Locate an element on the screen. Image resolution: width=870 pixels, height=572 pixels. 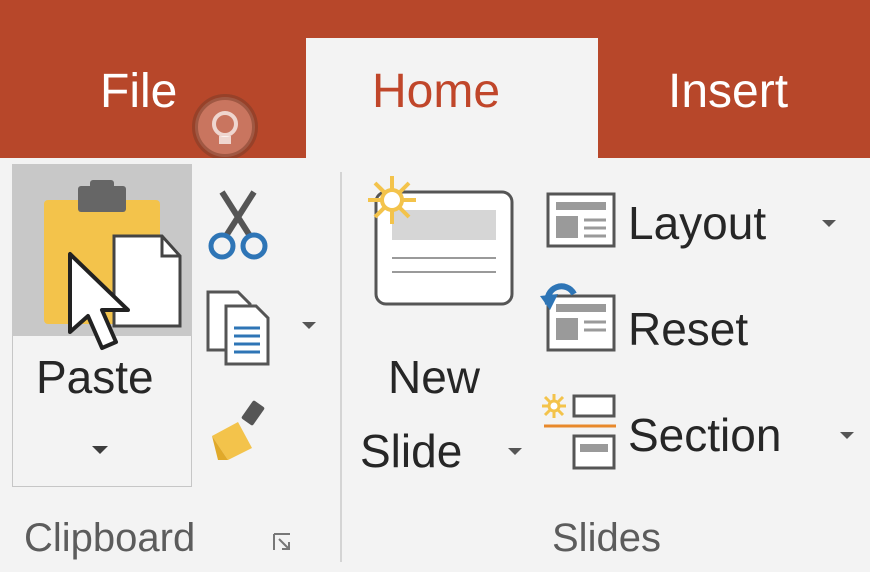
layout-dropdown-arrow-icon is located at coordinates (829, 223).